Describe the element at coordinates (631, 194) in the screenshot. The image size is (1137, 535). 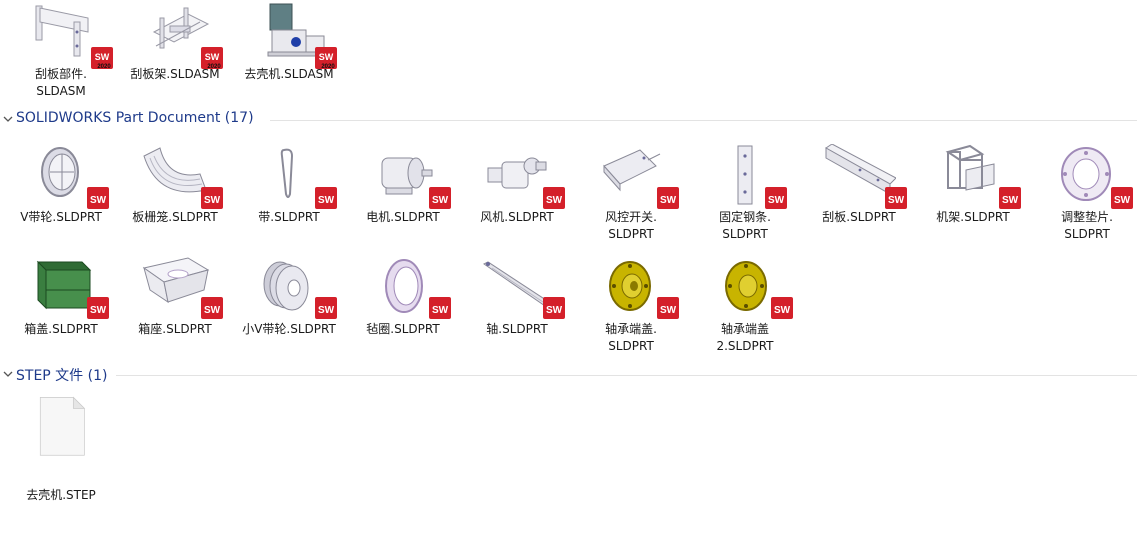
I see `file-item-air-switch: SW 风控开关. SLDPRT` at that location.